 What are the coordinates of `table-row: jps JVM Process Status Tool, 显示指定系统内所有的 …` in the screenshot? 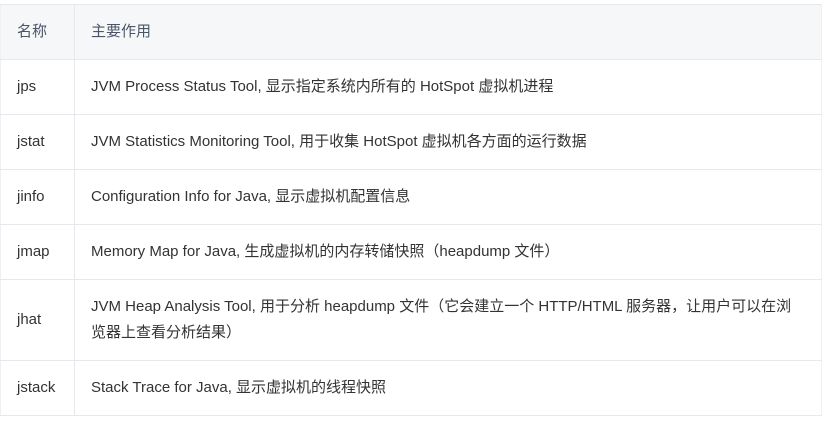 It's located at (411, 87).